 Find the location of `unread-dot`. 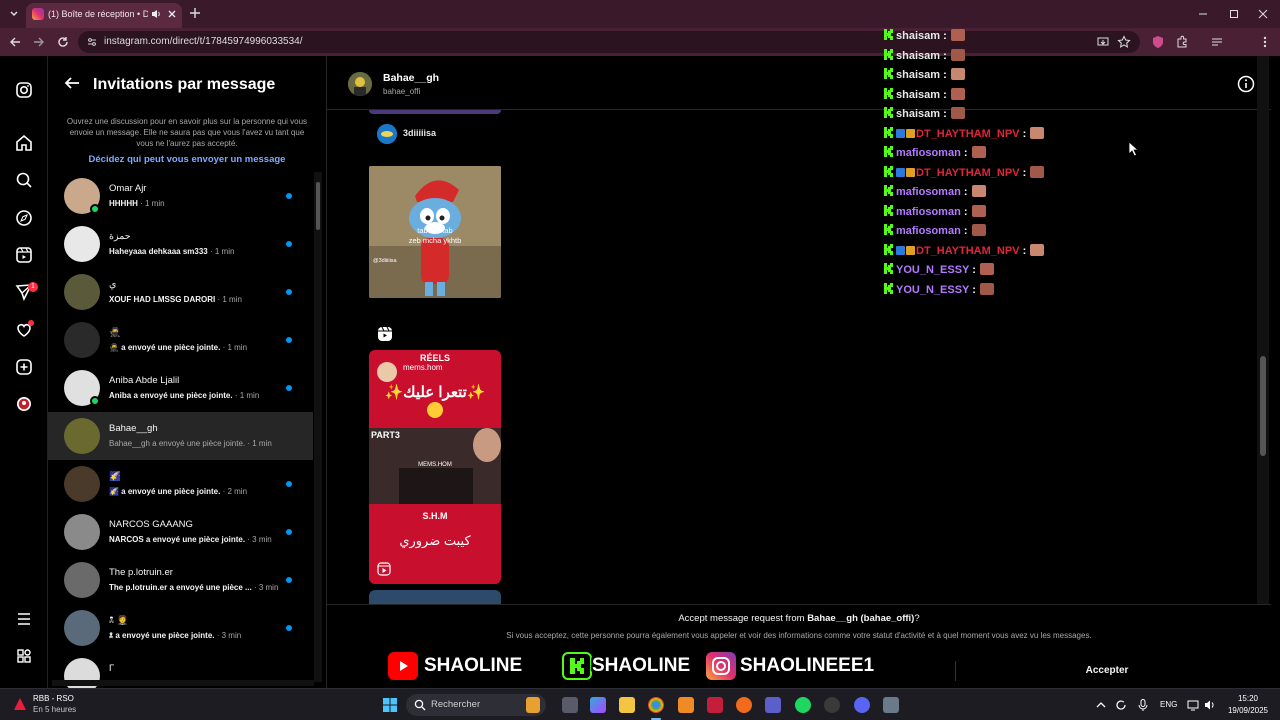

unread-dot is located at coordinates (289, 292).